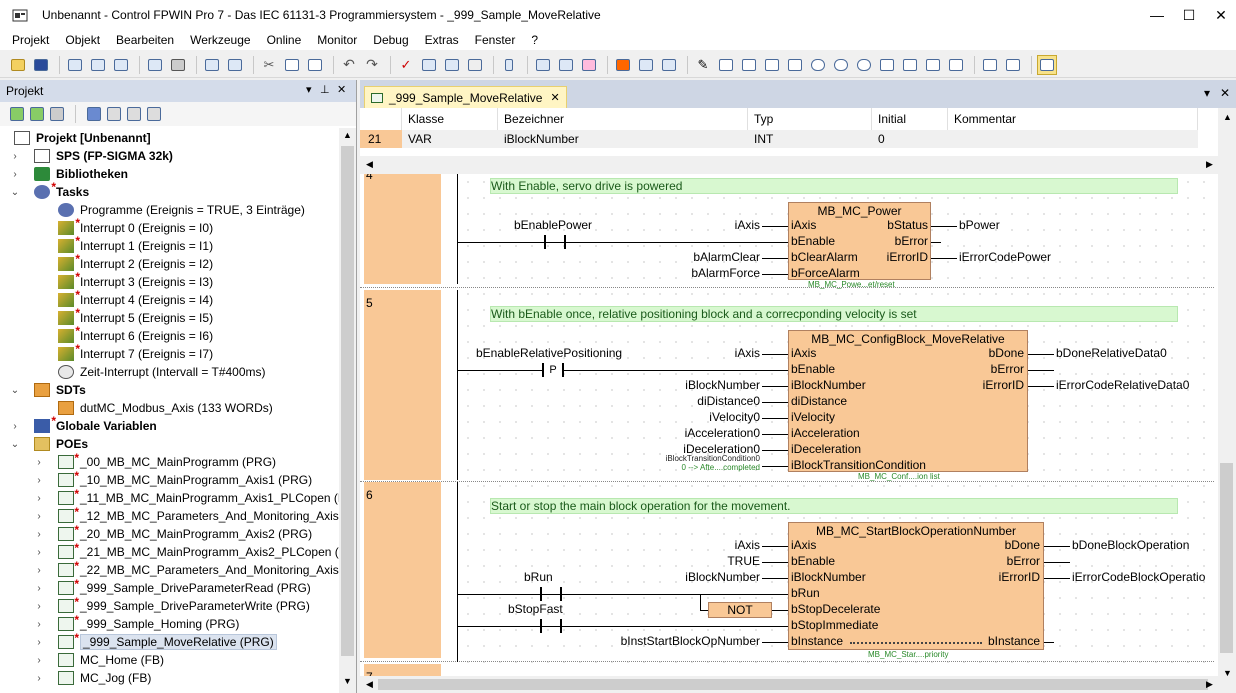 The image size is (1236, 693). Describe the element at coordinates (442, 40) in the screenshot. I see `menu-extras: Extras` at that location.